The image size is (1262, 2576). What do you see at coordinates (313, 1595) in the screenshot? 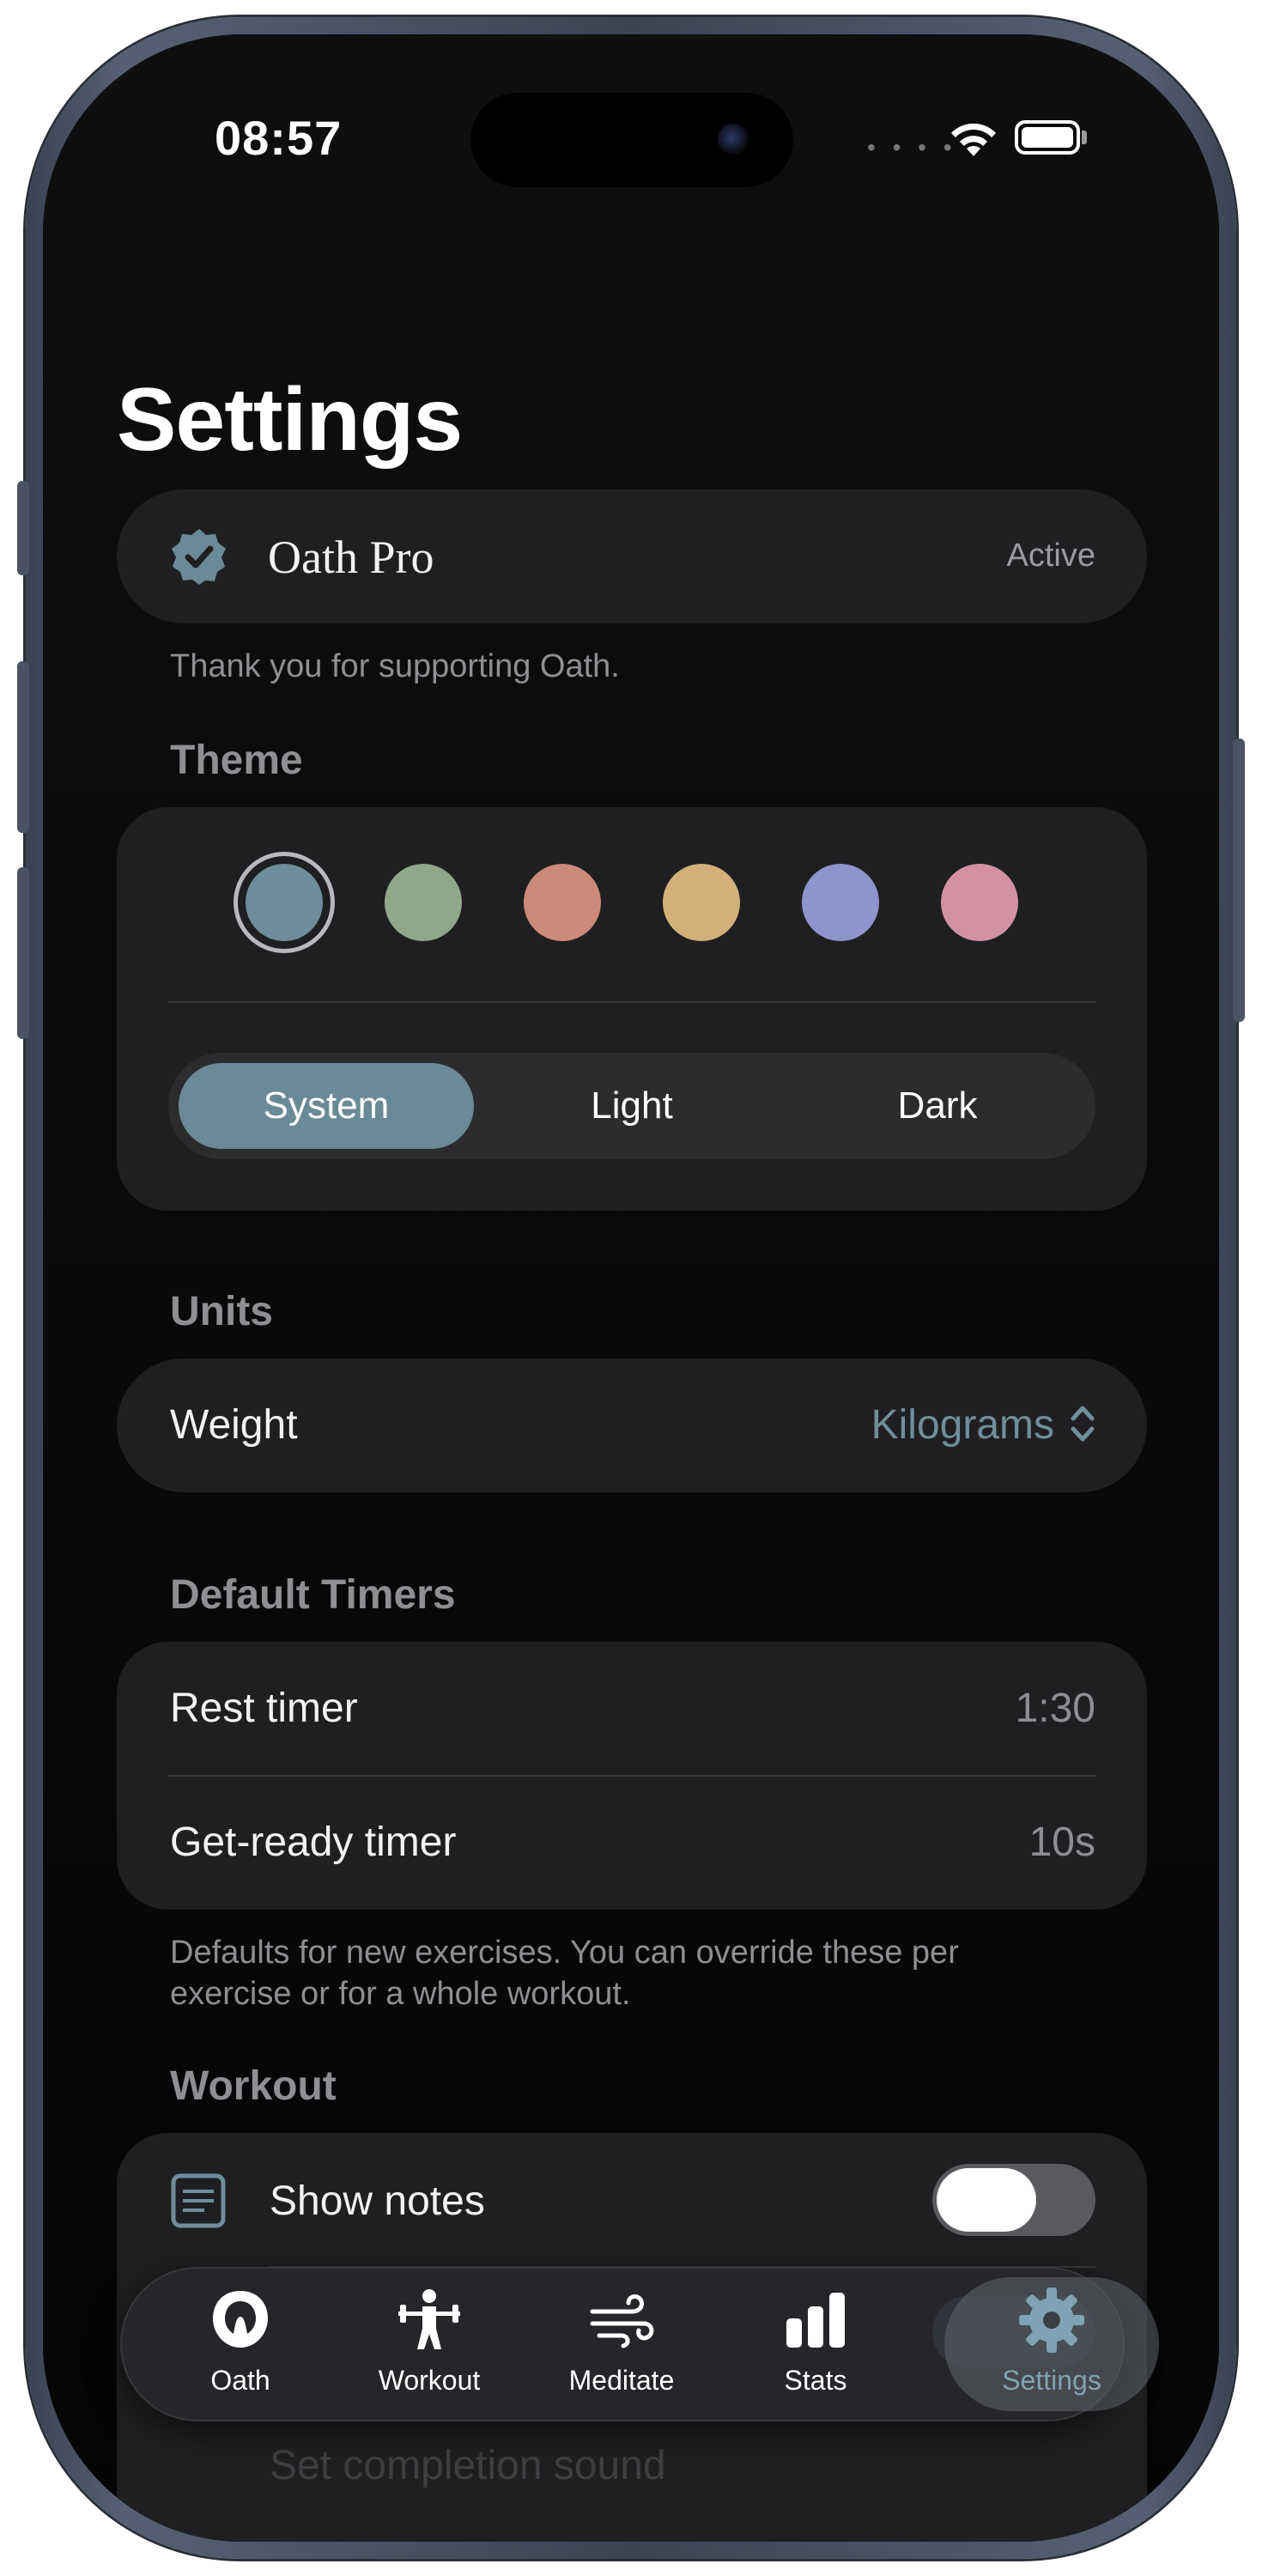
I see `timers-heading: Default Timers` at bounding box center [313, 1595].